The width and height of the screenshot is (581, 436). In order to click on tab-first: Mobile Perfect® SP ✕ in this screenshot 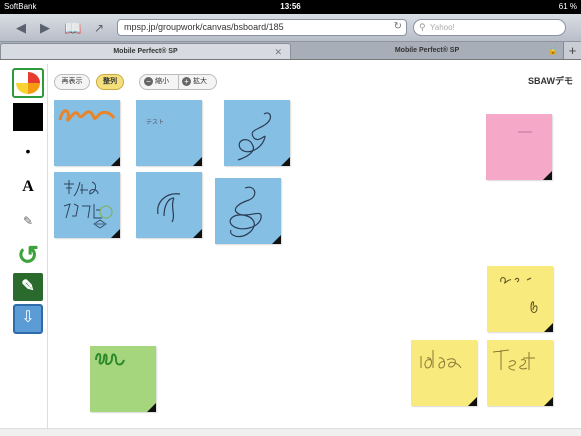, I will do `click(145, 51)`.